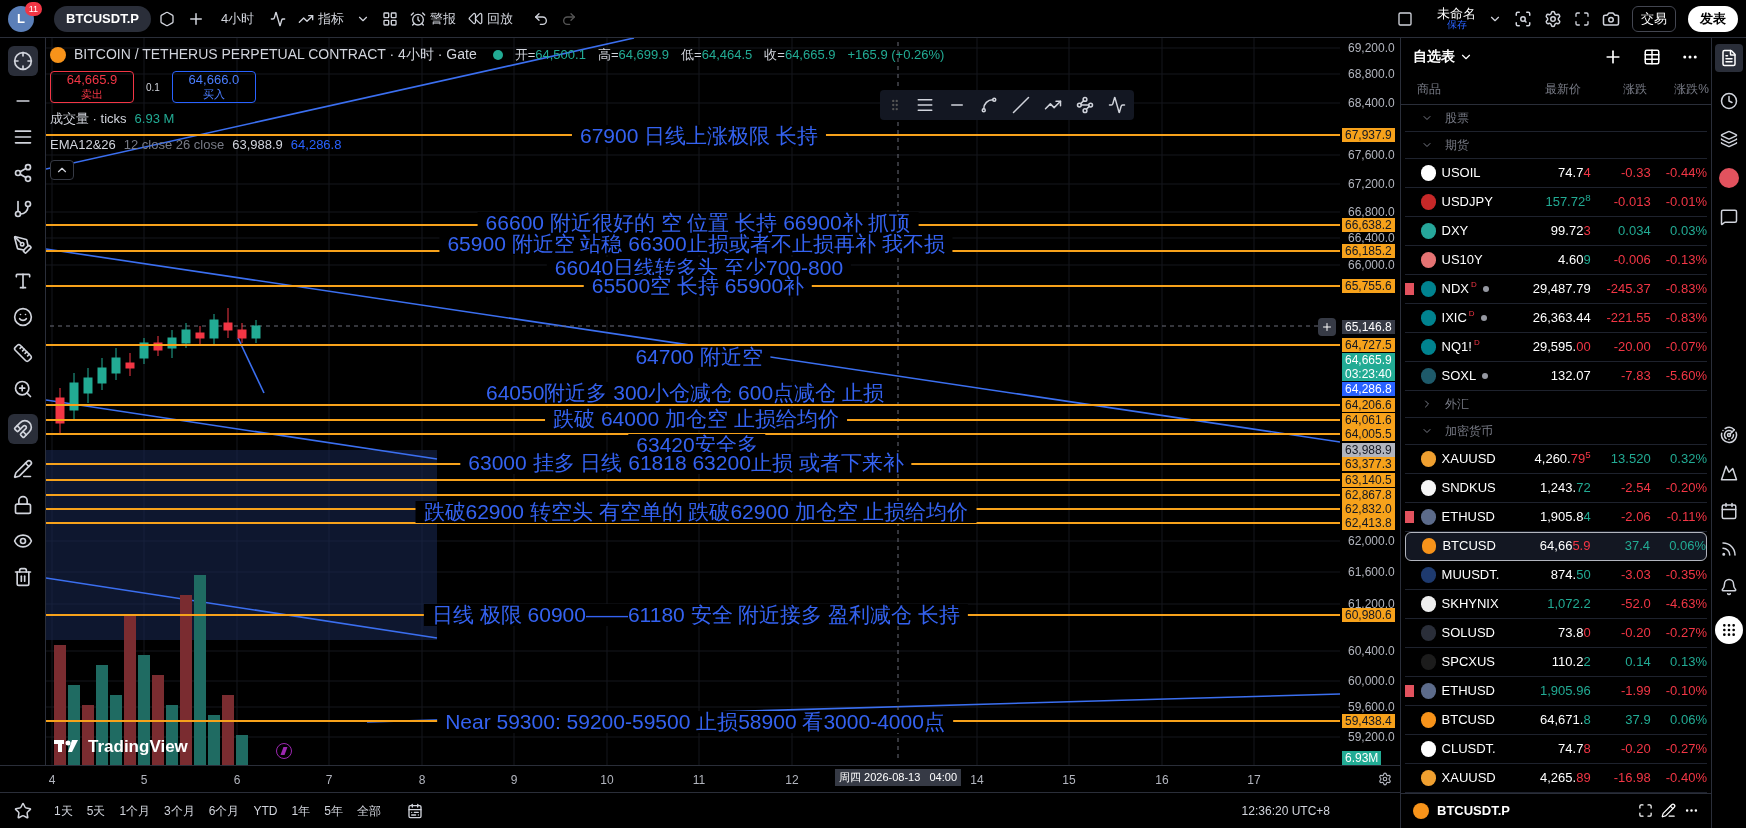  I want to click on watchlist-row: SOXL 132.07 -7.83 -5.60%, so click(1556, 376).